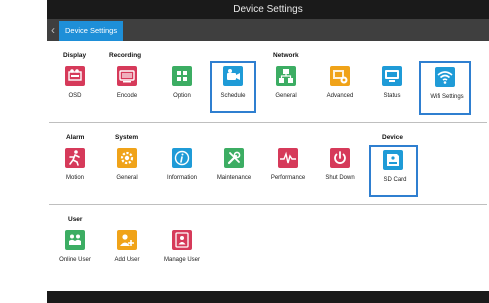 The width and height of the screenshot is (489, 303). I want to click on section-system: System, so click(127, 137).